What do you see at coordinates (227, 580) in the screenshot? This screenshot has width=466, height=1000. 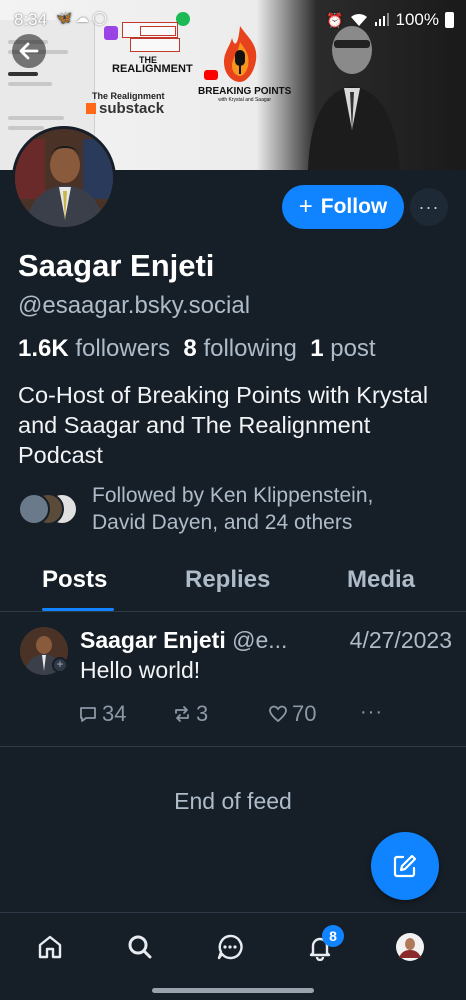 I see `tab-replies: Replies` at bounding box center [227, 580].